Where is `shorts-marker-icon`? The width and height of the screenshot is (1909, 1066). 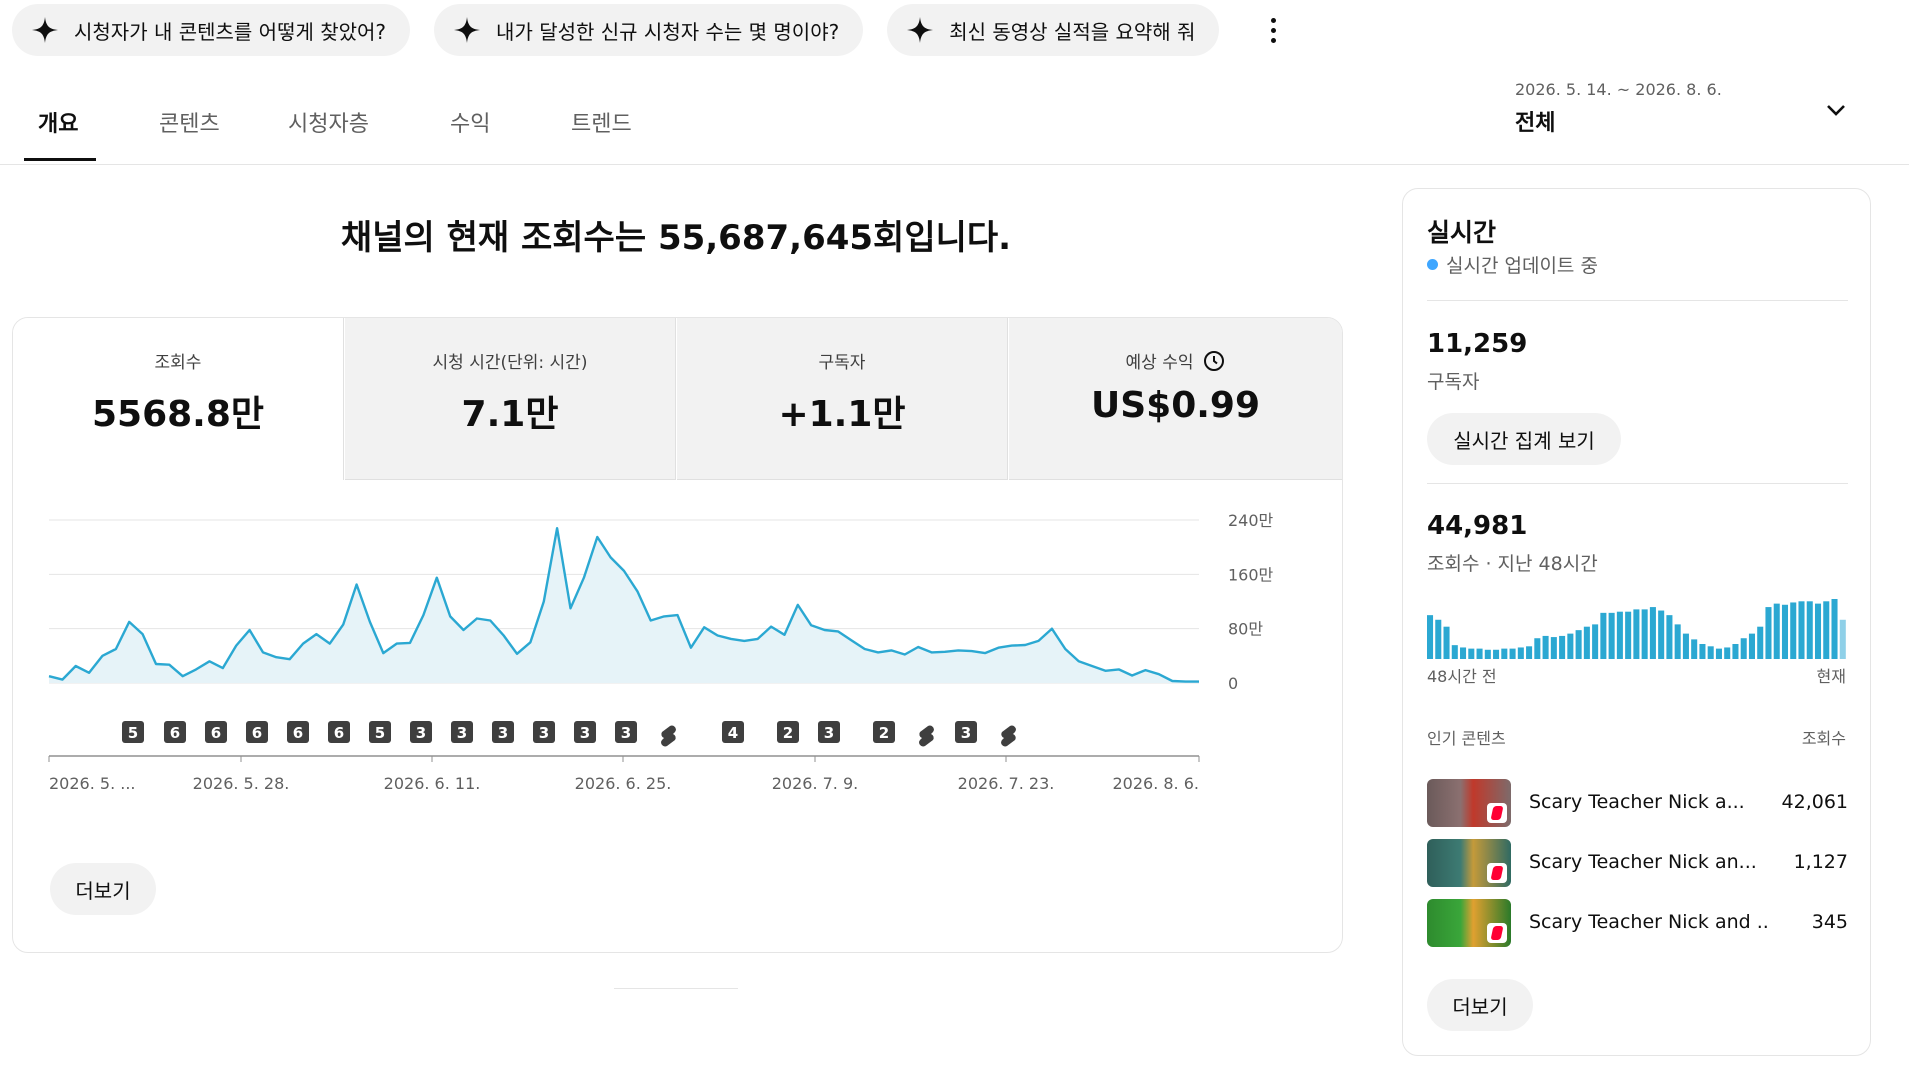
shorts-marker-icon is located at coordinates (926, 736).